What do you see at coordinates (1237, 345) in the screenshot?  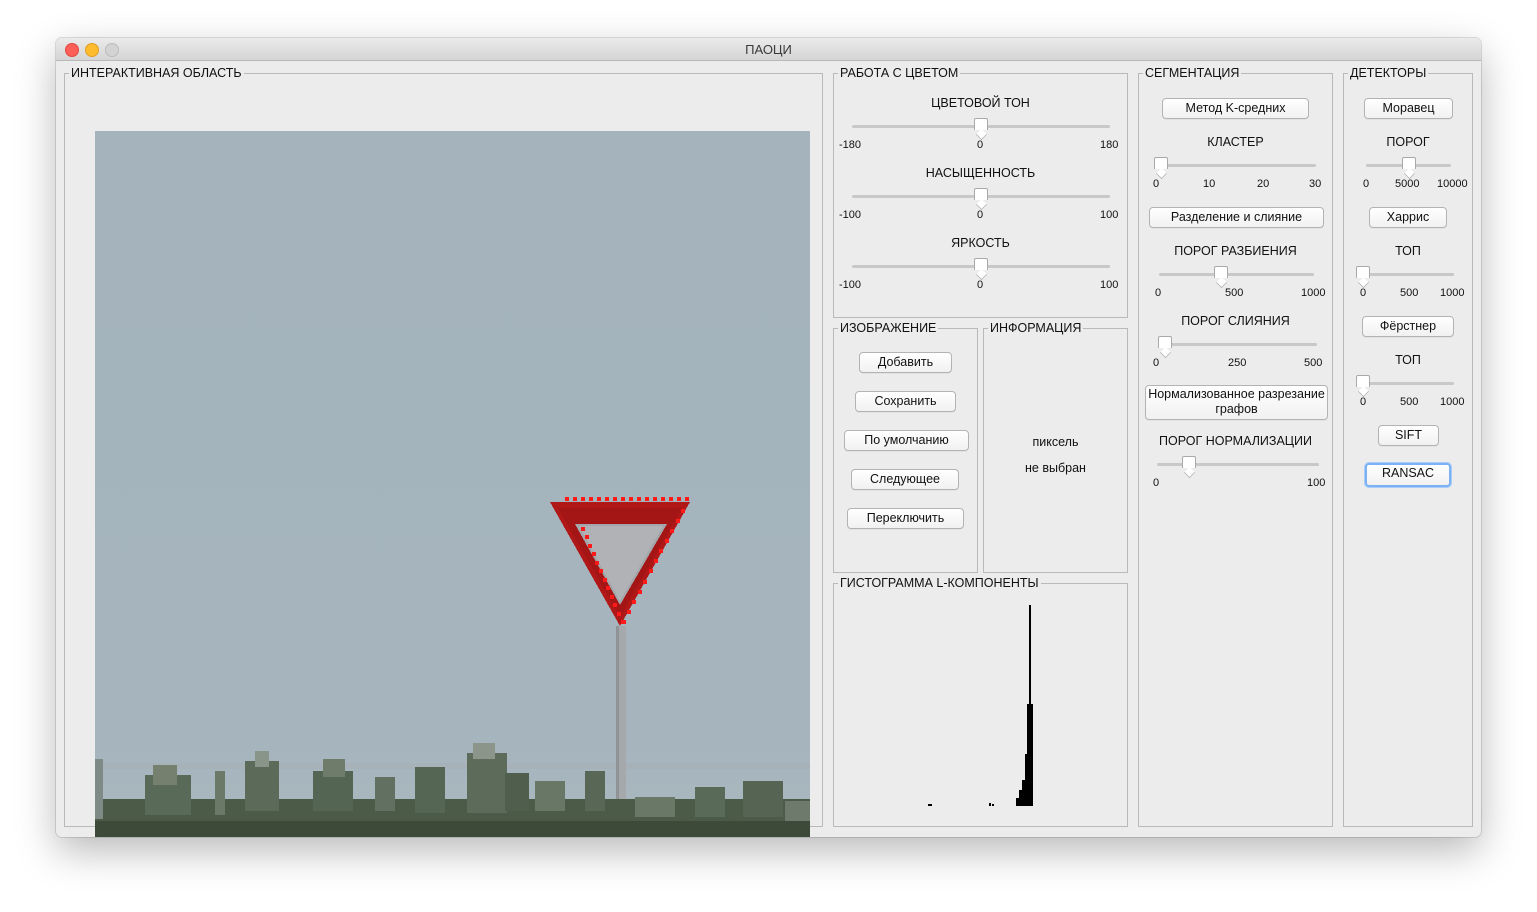 I see `merge-threshold-slider` at bounding box center [1237, 345].